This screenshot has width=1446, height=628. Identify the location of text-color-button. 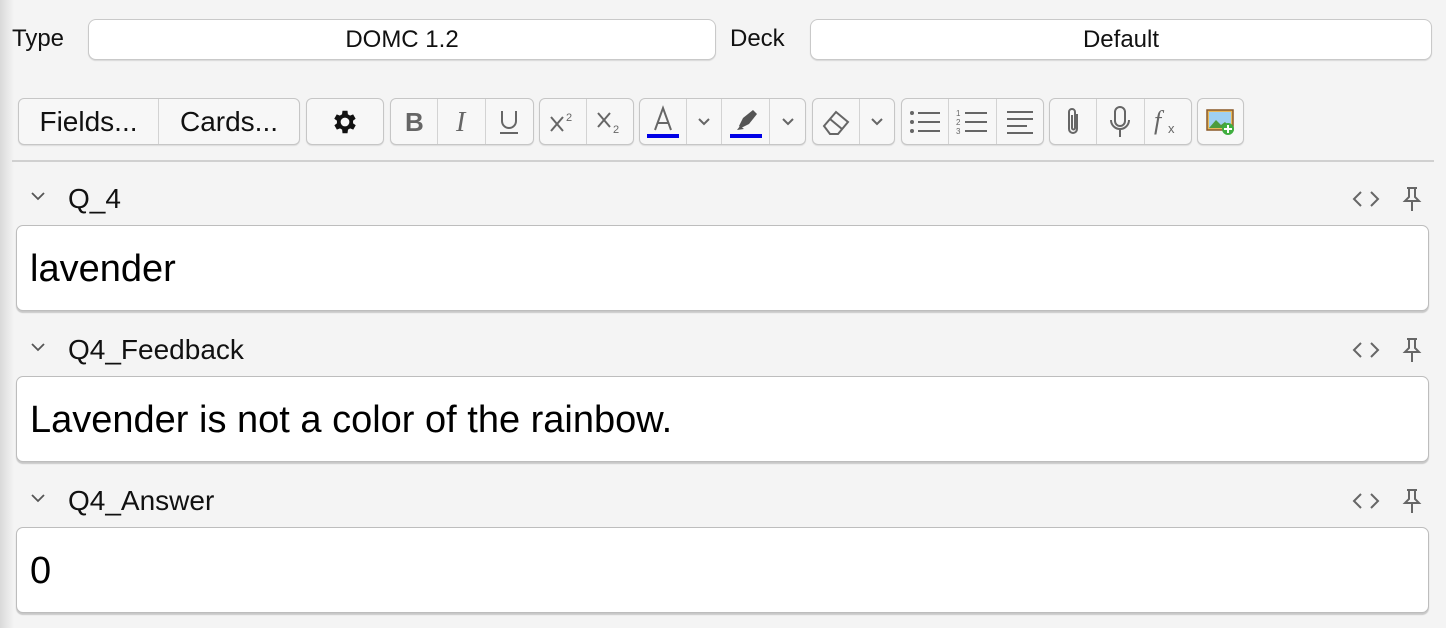
(664, 121).